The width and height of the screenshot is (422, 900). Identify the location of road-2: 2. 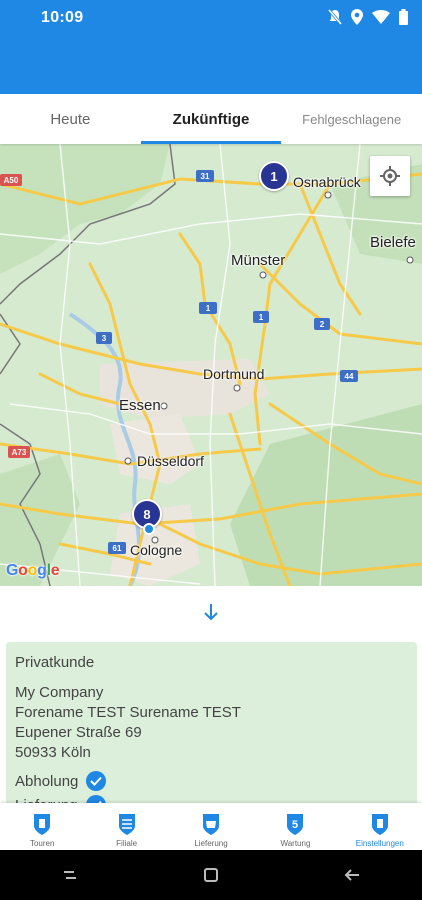
(322, 324).